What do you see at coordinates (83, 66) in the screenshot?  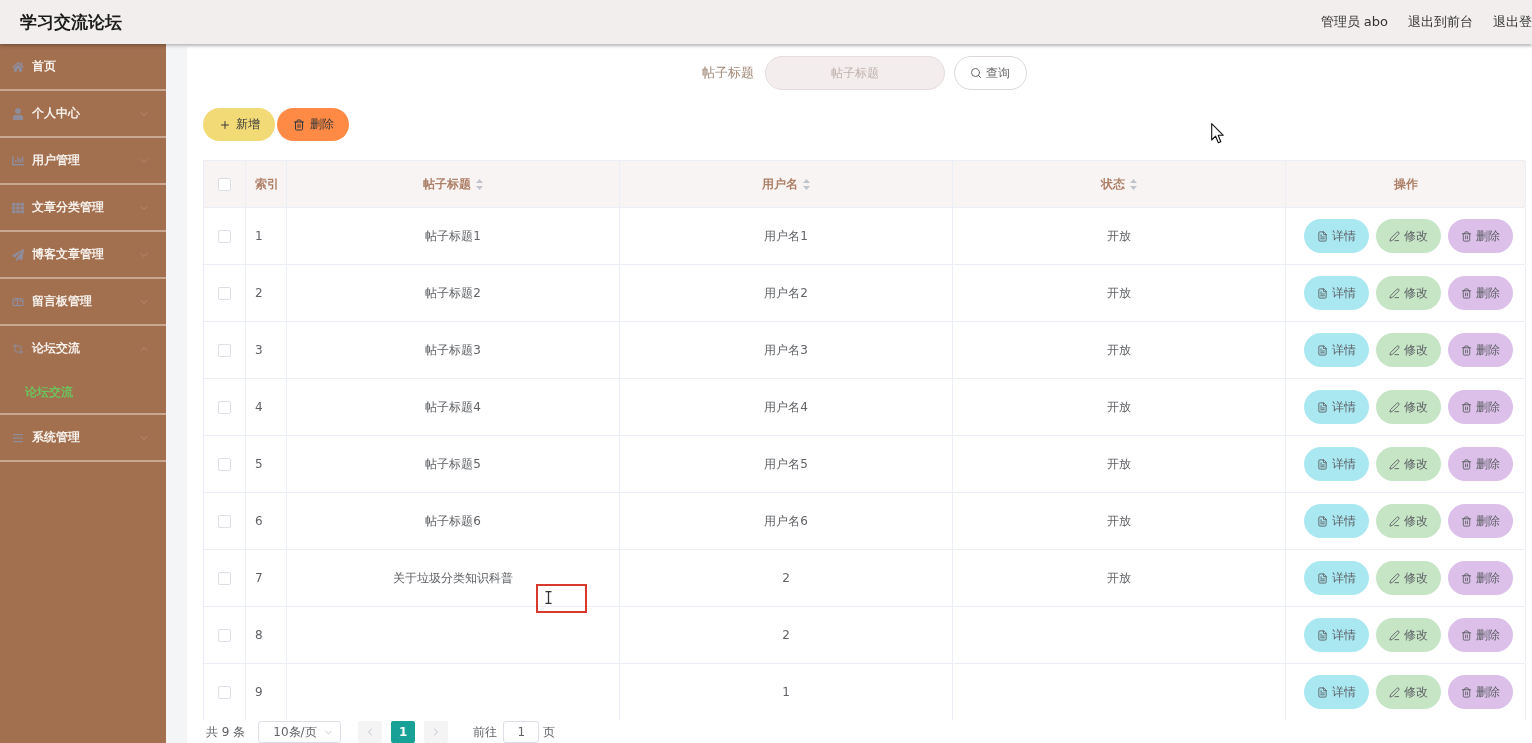 I see `sidebar-item: 首页` at bounding box center [83, 66].